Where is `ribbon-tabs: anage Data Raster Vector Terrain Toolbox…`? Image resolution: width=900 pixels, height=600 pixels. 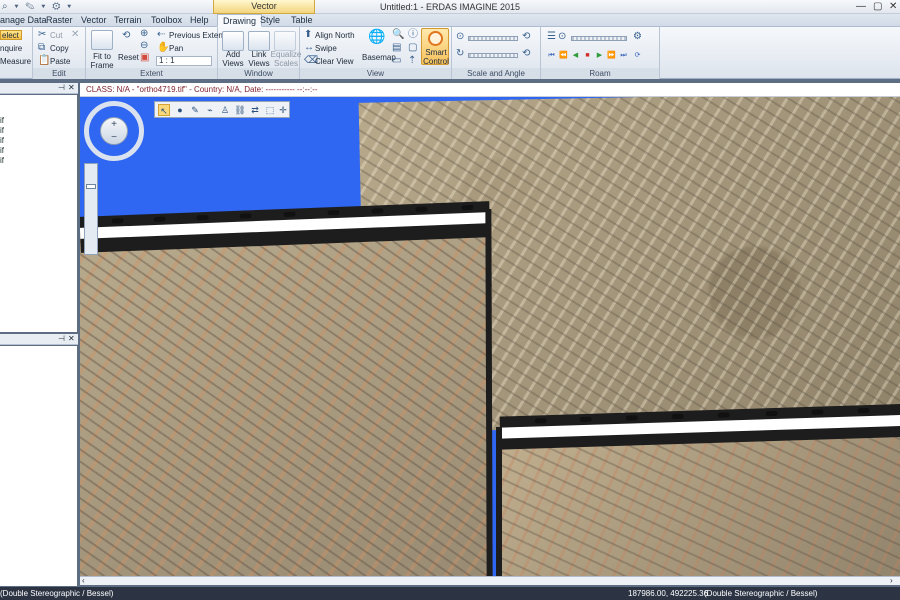
ribbon-tabs: anage Data Raster Vector Terrain Toolbox… is located at coordinates (450, 20).